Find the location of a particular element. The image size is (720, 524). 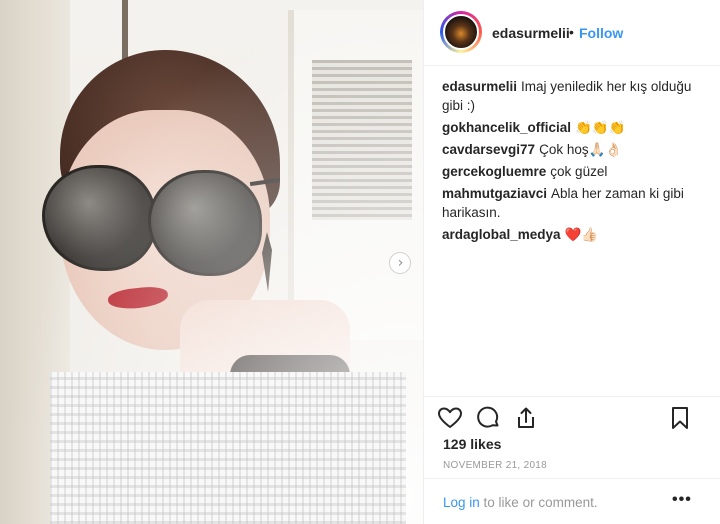

login-prompt: Log in to like or comment. is located at coordinates (520, 502).